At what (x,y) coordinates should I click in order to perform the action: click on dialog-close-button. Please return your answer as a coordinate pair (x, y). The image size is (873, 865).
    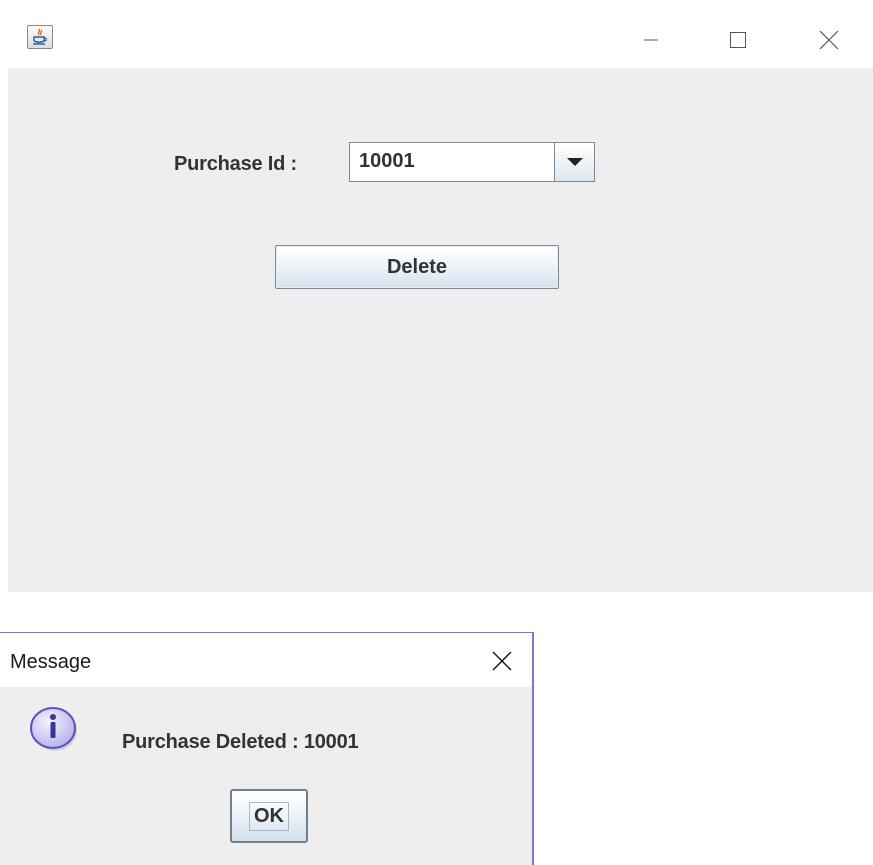
    Looking at the image, I should click on (502, 661).